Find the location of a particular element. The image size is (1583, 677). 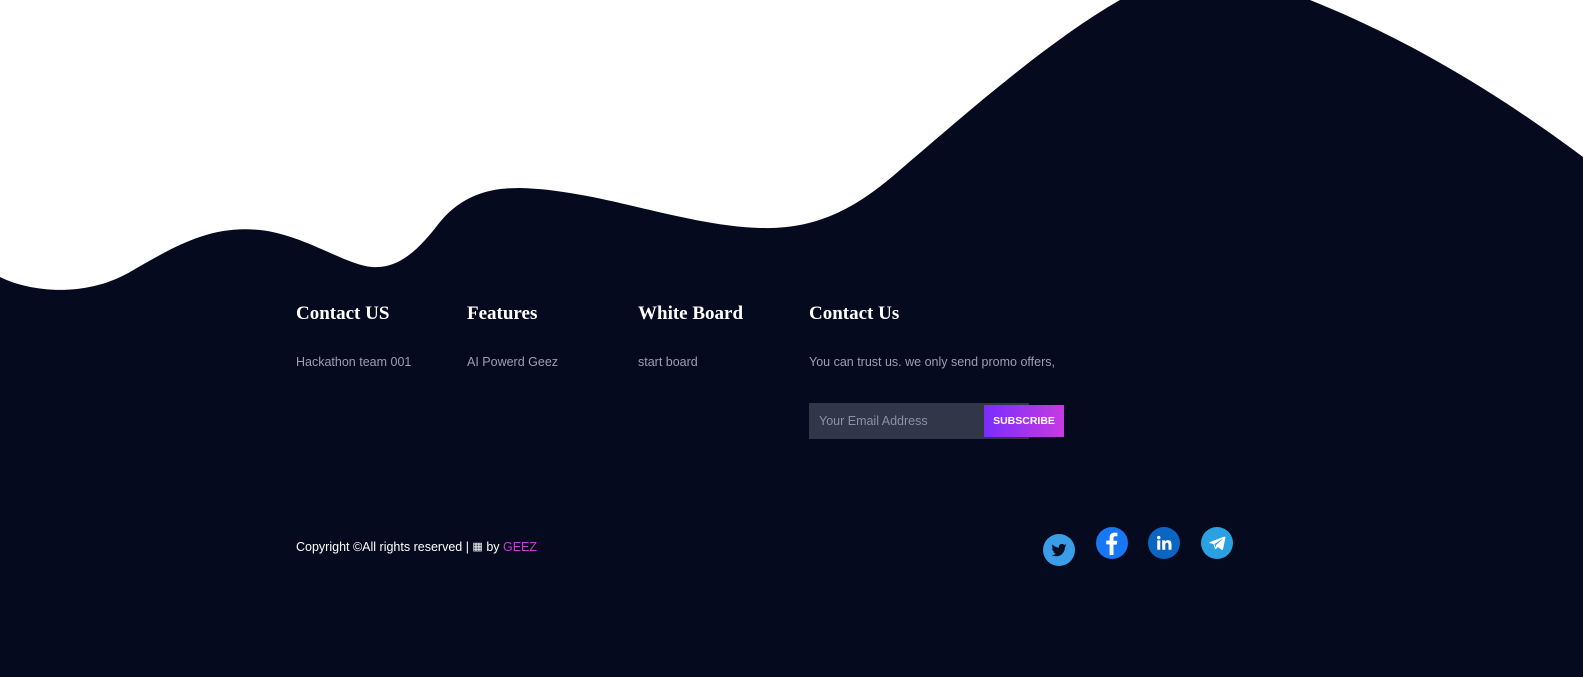

telegram-icon is located at coordinates (1217, 543).